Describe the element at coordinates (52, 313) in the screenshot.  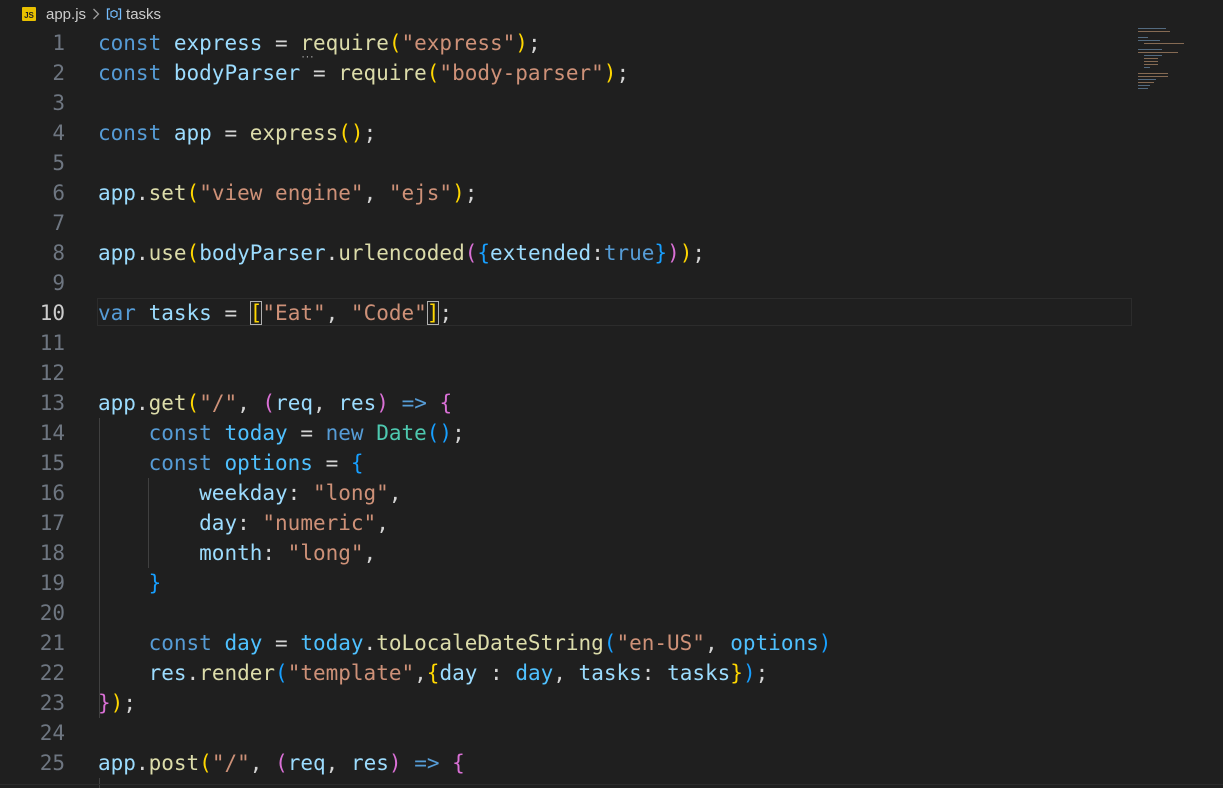
I see `line-number: 10` at that location.